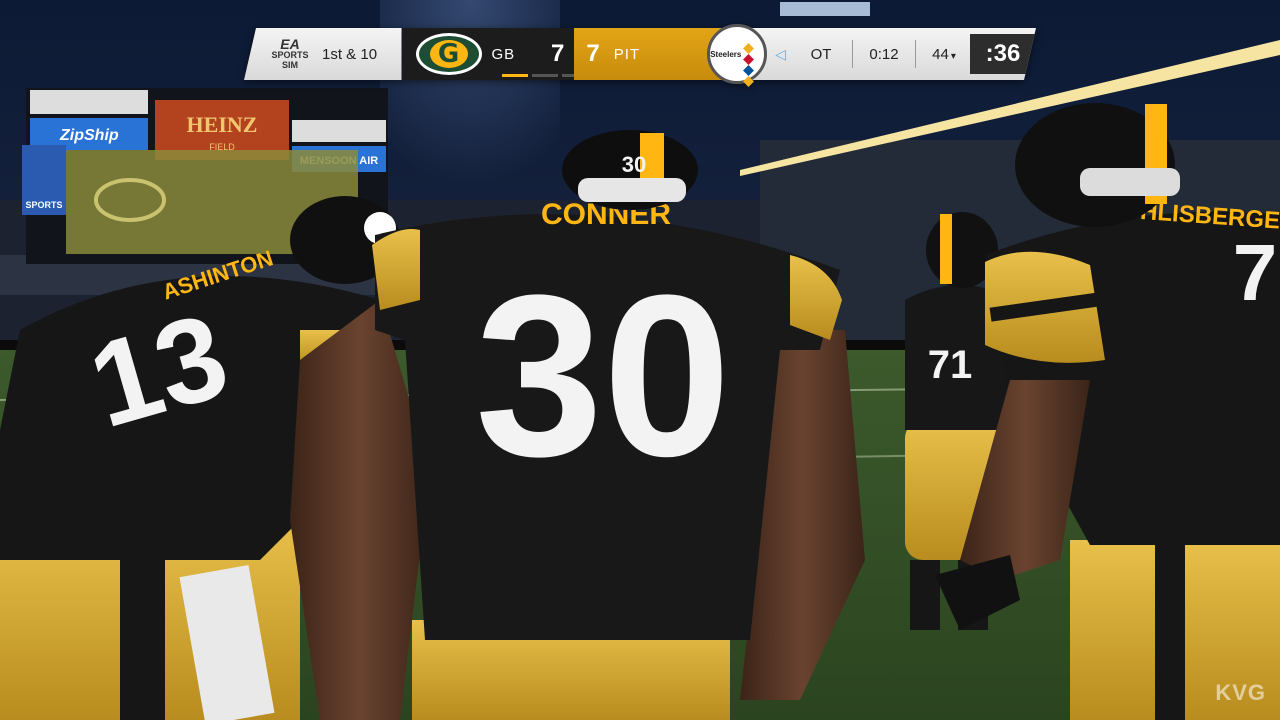 The height and width of the screenshot is (720, 1280). Describe the element at coordinates (821, 54) in the screenshot. I see `quarter: OT` at that location.